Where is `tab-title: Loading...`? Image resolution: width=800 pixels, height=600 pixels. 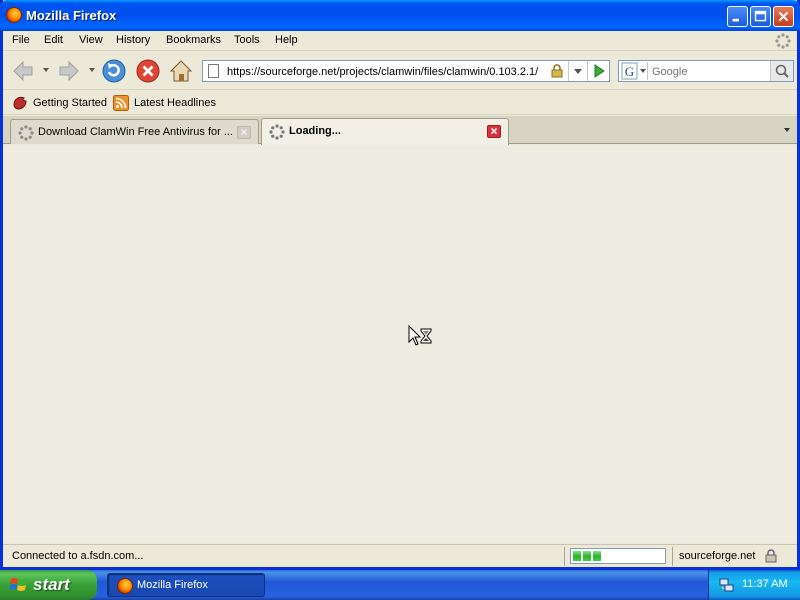 tab-title: Loading... is located at coordinates (315, 131).